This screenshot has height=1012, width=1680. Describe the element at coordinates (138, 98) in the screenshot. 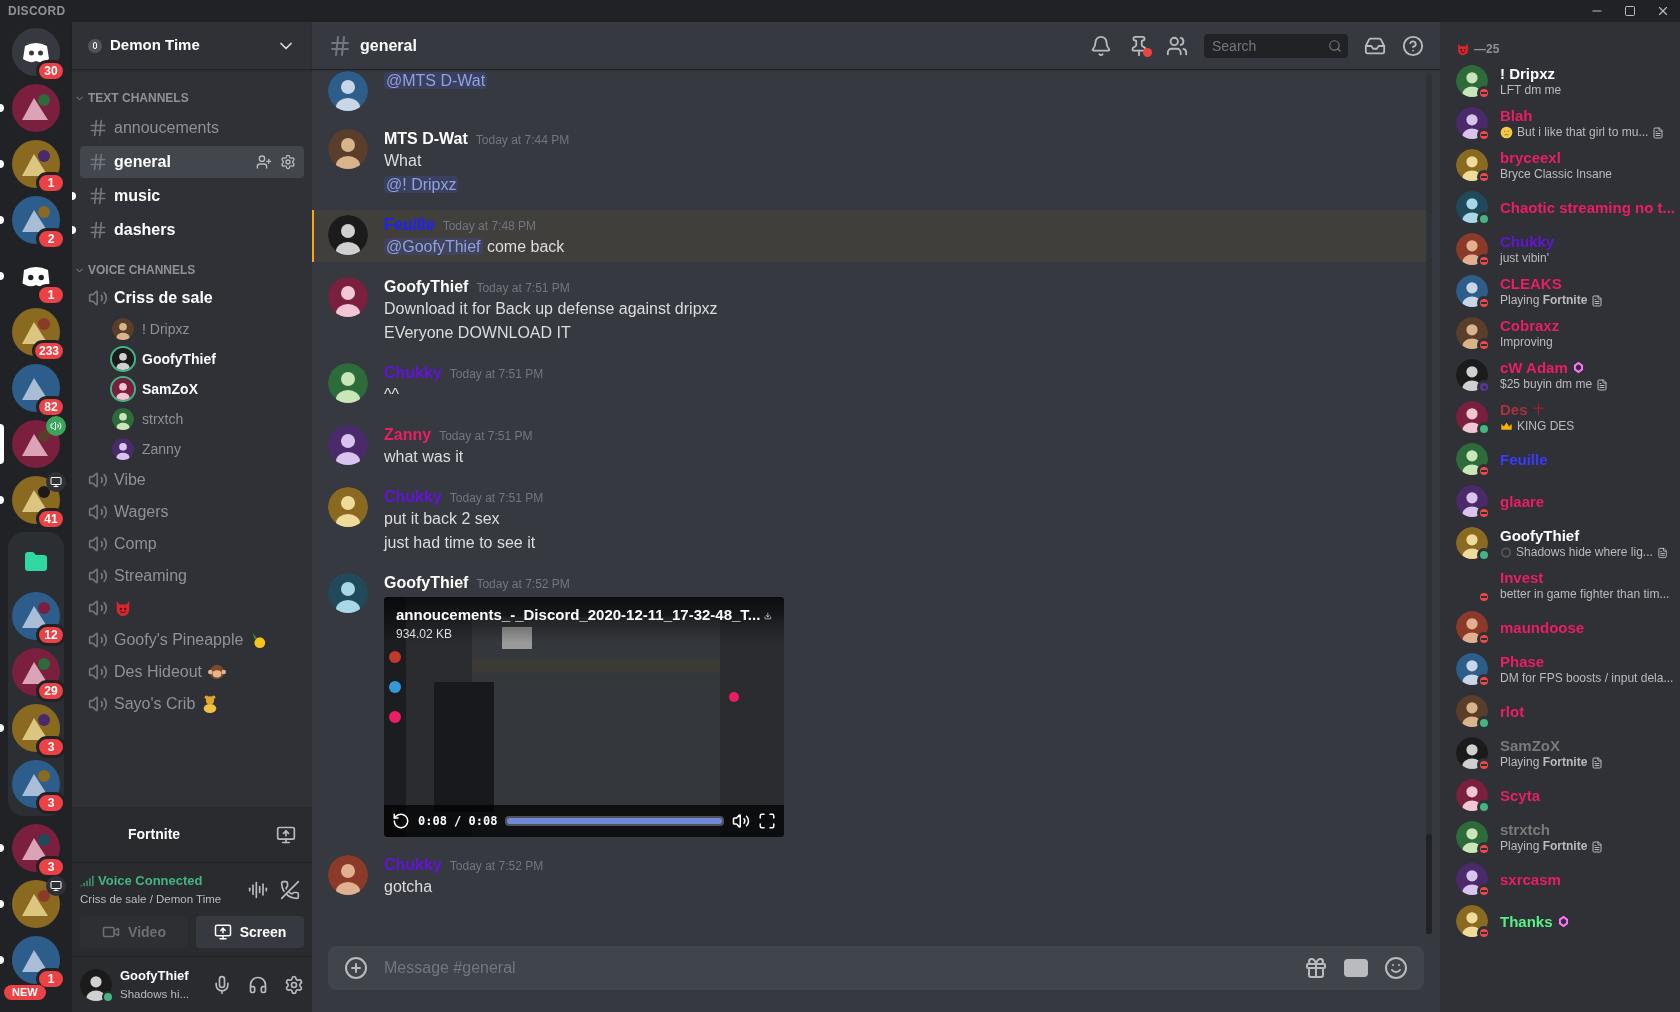

I see `category-label: TEXT CHANNELS` at that location.